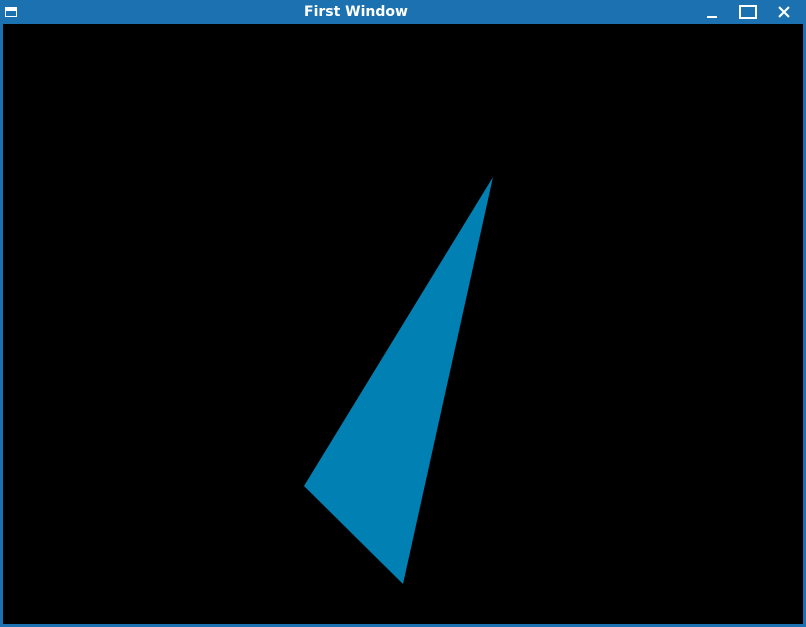 Image resolution: width=806 pixels, height=627 pixels. I want to click on minimize-icon, so click(712, 17).